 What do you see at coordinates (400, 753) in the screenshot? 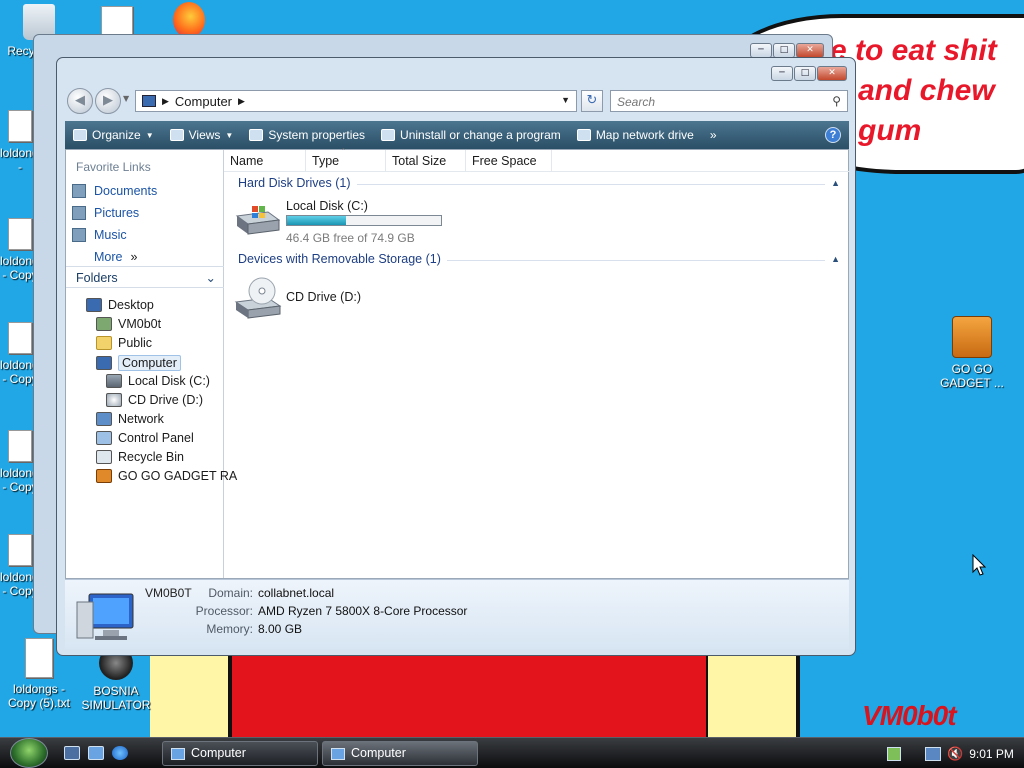
I see `taskbar-button-computer-2: Computer` at bounding box center [400, 753].